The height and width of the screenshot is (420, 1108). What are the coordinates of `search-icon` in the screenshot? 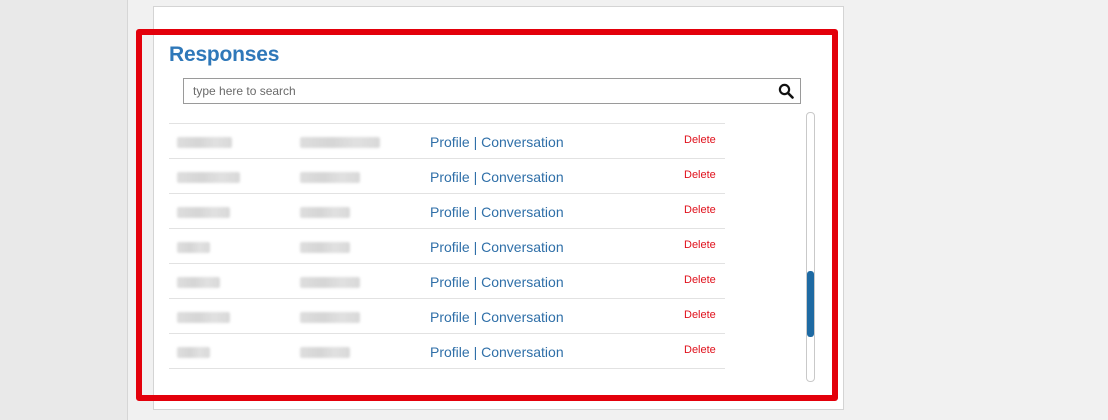 It's located at (786, 91).